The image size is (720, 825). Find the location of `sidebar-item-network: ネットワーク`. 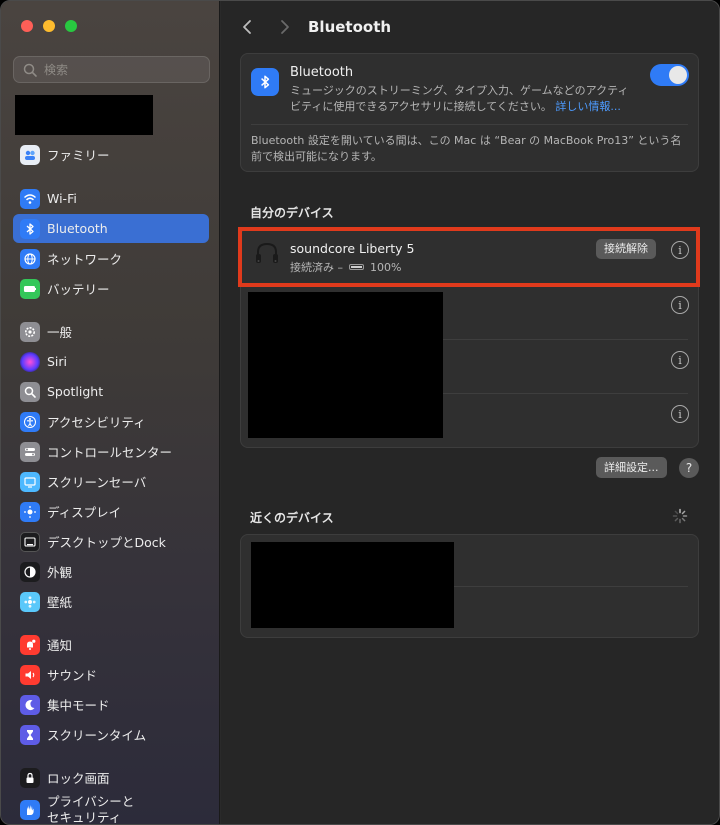

sidebar-item-network: ネットワーク is located at coordinates (111, 258).